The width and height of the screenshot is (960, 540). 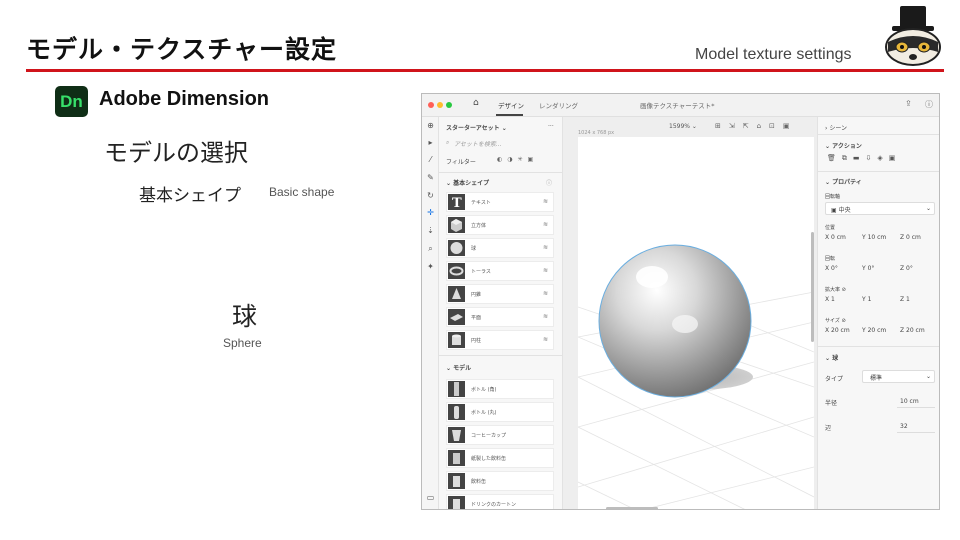 What do you see at coordinates (831, 268) in the screenshot?
I see `rotation-x: X 0°` at bounding box center [831, 268].